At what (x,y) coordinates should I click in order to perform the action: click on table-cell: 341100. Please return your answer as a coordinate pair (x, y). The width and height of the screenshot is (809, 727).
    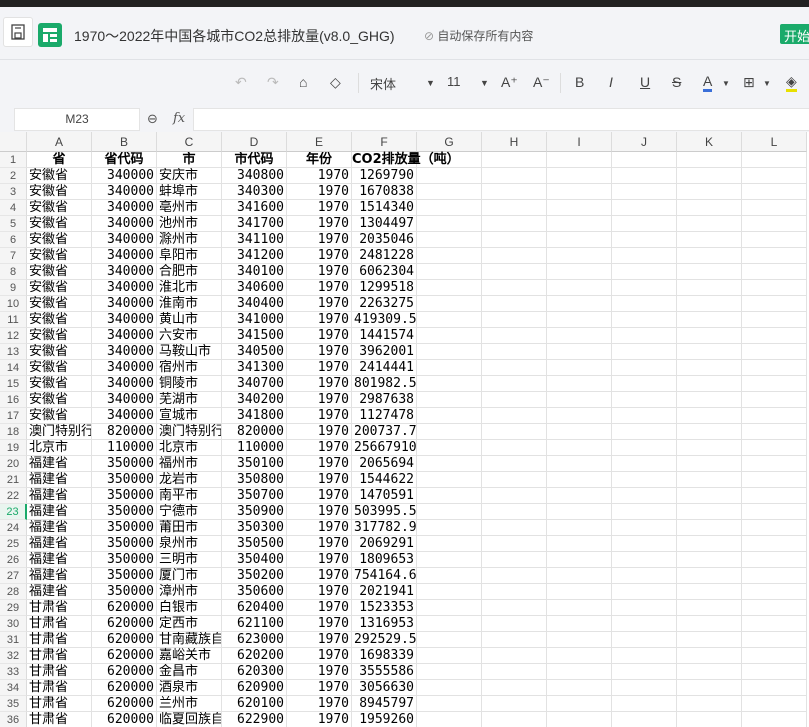
    Looking at the image, I should click on (254, 240).